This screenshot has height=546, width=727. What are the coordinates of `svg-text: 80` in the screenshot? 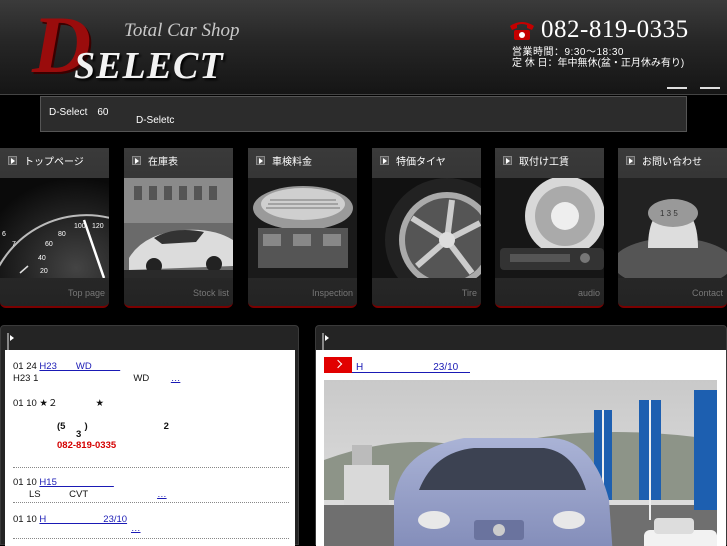 It's located at (62, 234).